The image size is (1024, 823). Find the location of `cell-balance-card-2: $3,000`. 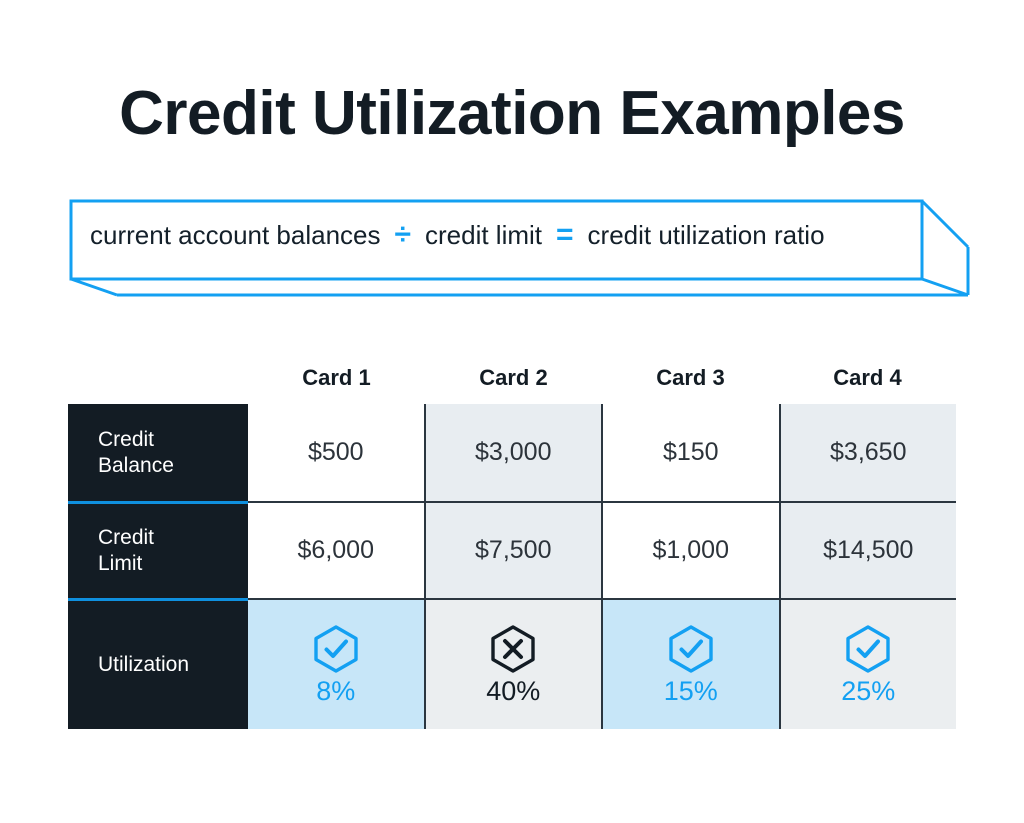

cell-balance-card-2: $3,000 is located at coordinates (512, 452).